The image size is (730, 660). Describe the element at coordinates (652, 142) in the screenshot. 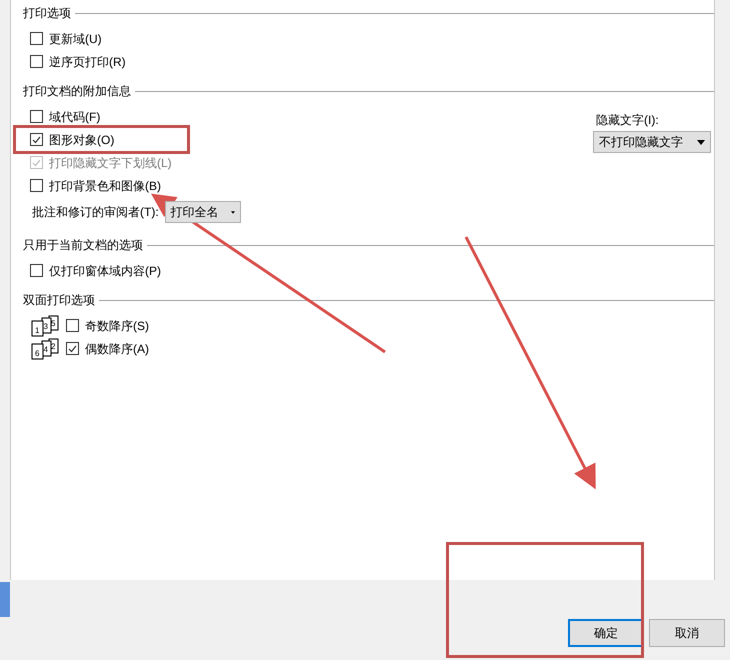

I see `dropdown: 不打印隐藏文字` at that location.